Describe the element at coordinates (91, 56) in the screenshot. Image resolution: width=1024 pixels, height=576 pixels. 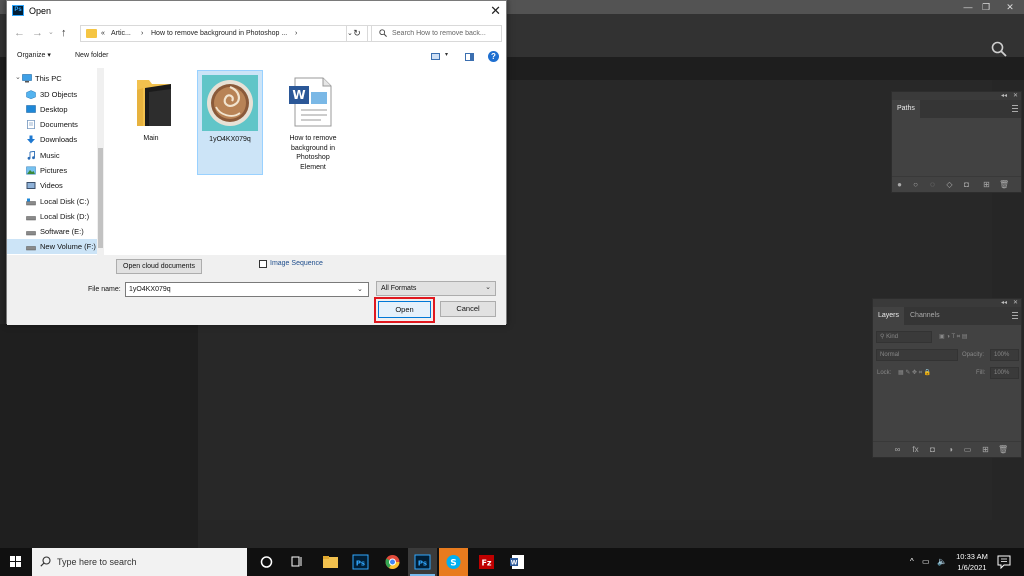
I see `new-folder-button: New folder` at that location.